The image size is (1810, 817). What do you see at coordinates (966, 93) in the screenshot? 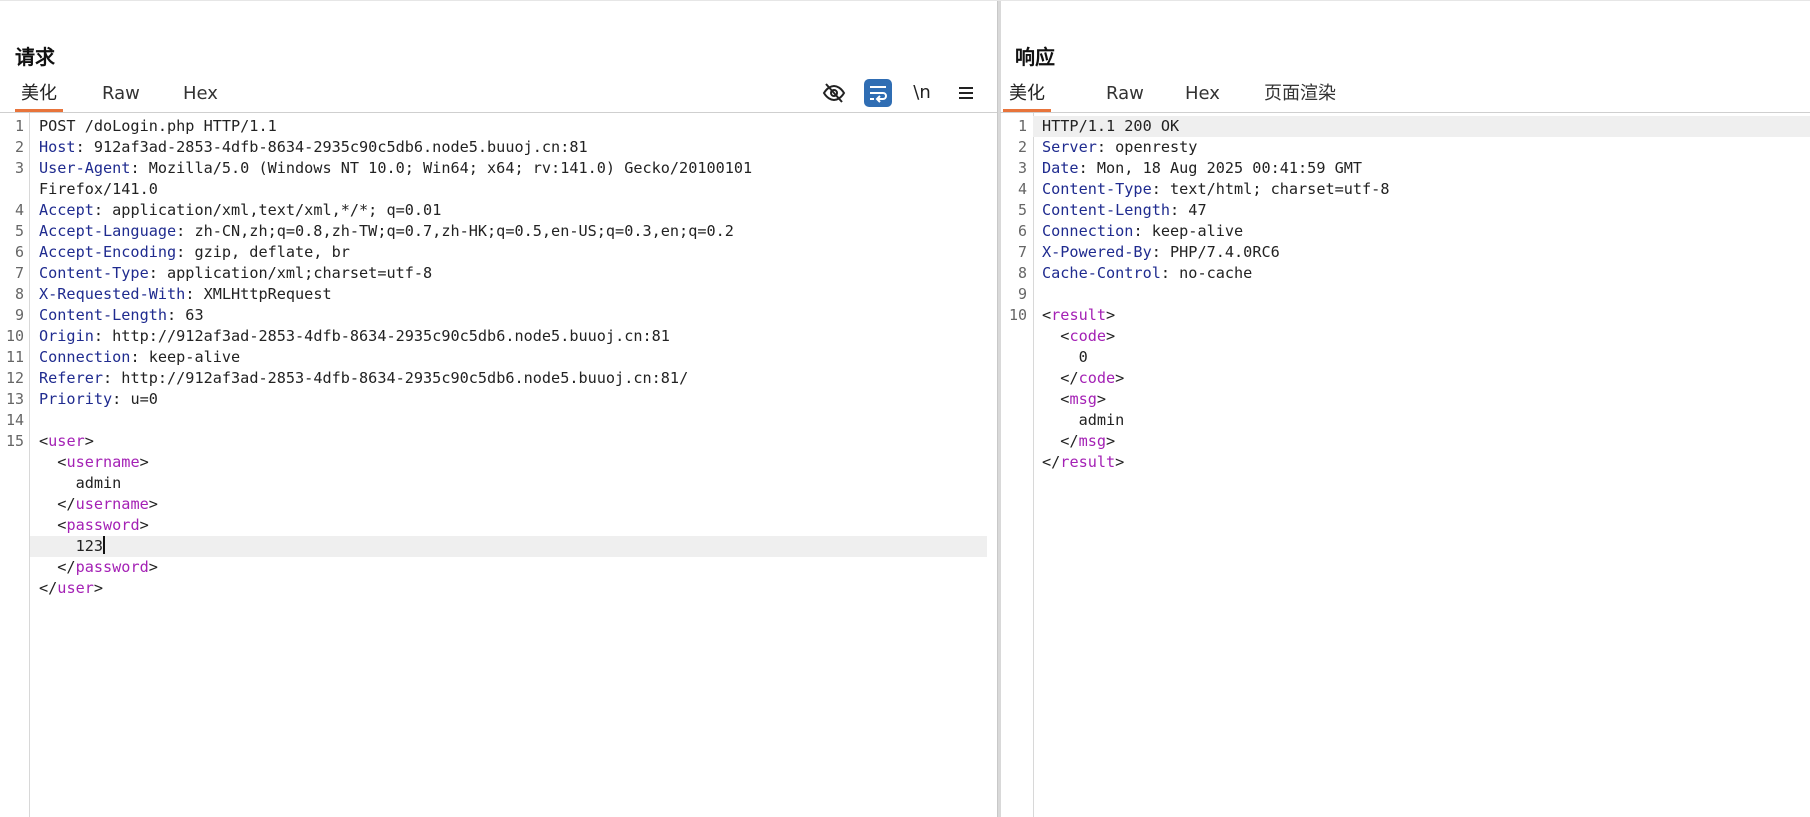
I see `menu-icon` at bounding box center [966, 93].